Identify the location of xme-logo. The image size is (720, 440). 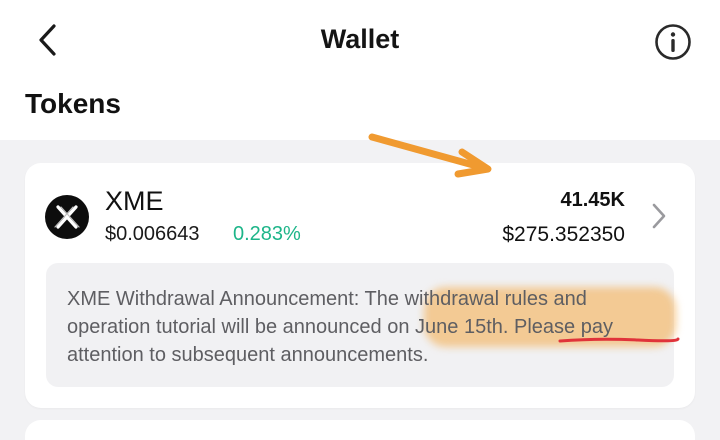
(67, 217).